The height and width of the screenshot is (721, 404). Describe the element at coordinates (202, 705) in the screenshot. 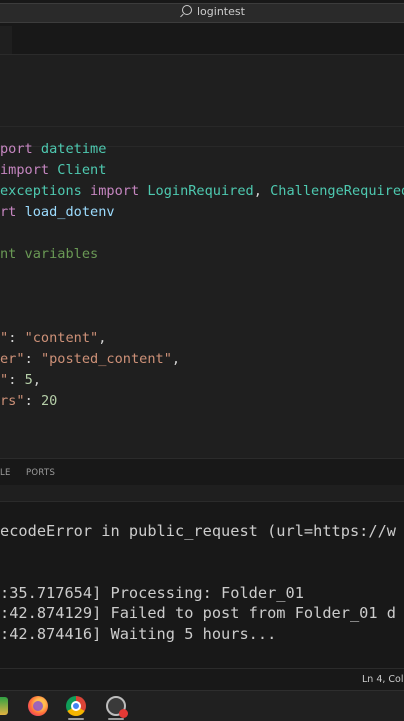

I see `taskbar` at that location.